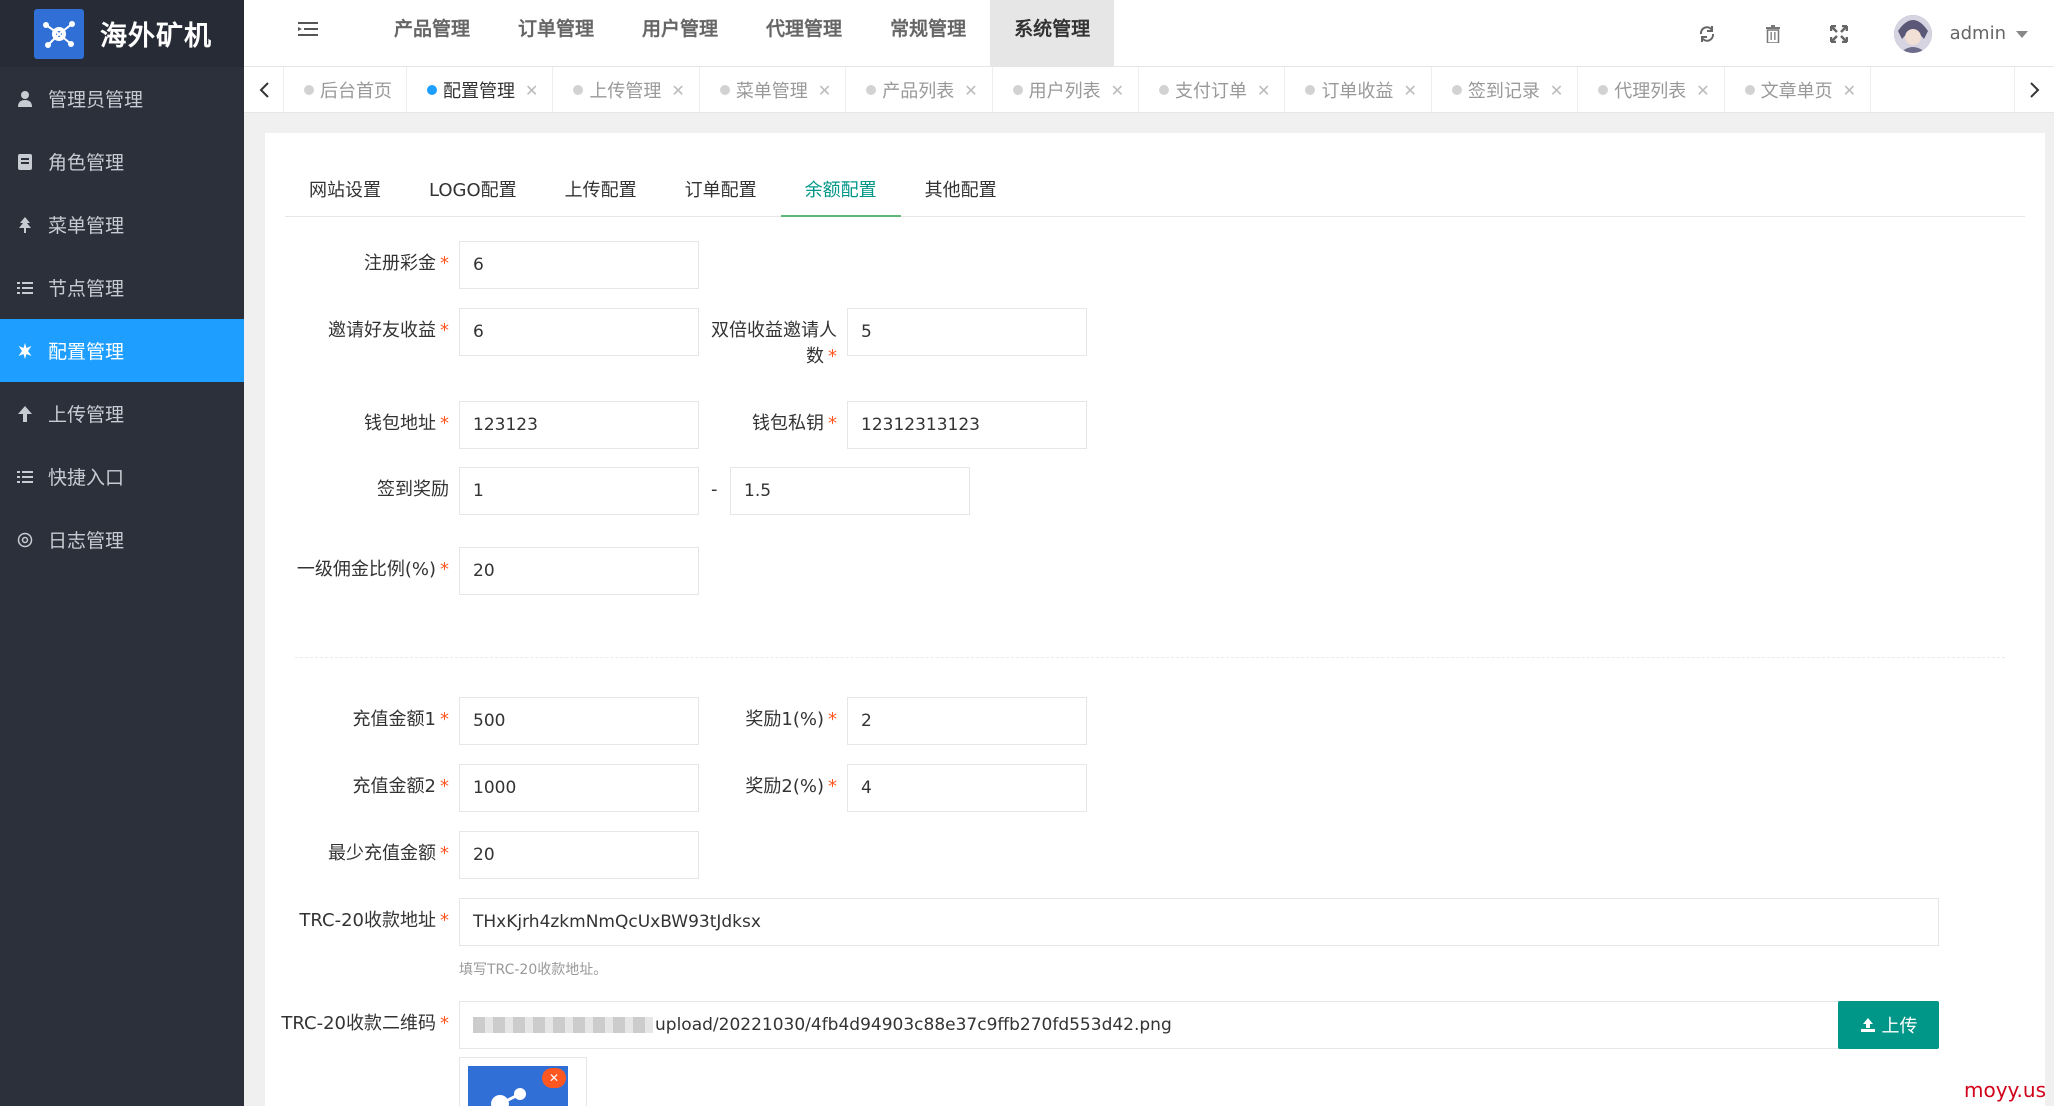  Describe the element at coordinates (122, 350) in the screenshot. I see `sidebar-item-config: 配置管理` at that location.